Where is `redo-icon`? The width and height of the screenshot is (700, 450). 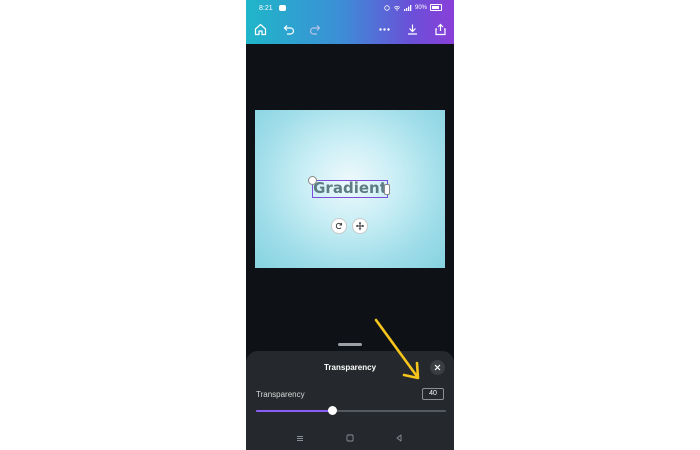
redo-icon is located at coordinates (314, 29).